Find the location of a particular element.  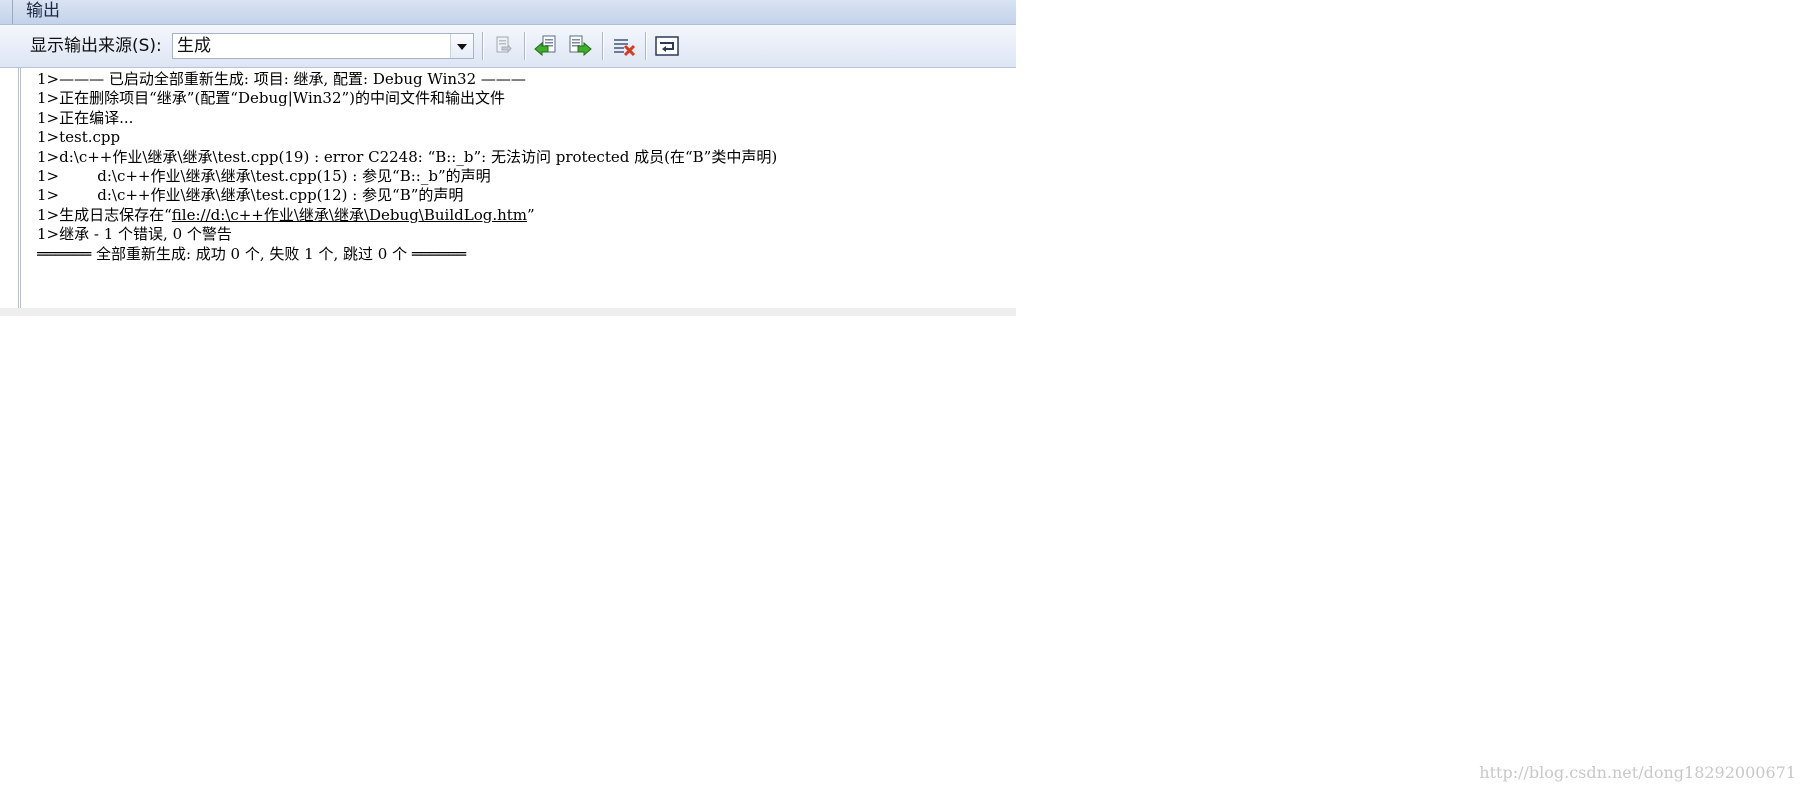

buildlog-link: file://d:\c++作业\继承\继承\Debug\BuildLog.htm is located at coordinates (349, 215).